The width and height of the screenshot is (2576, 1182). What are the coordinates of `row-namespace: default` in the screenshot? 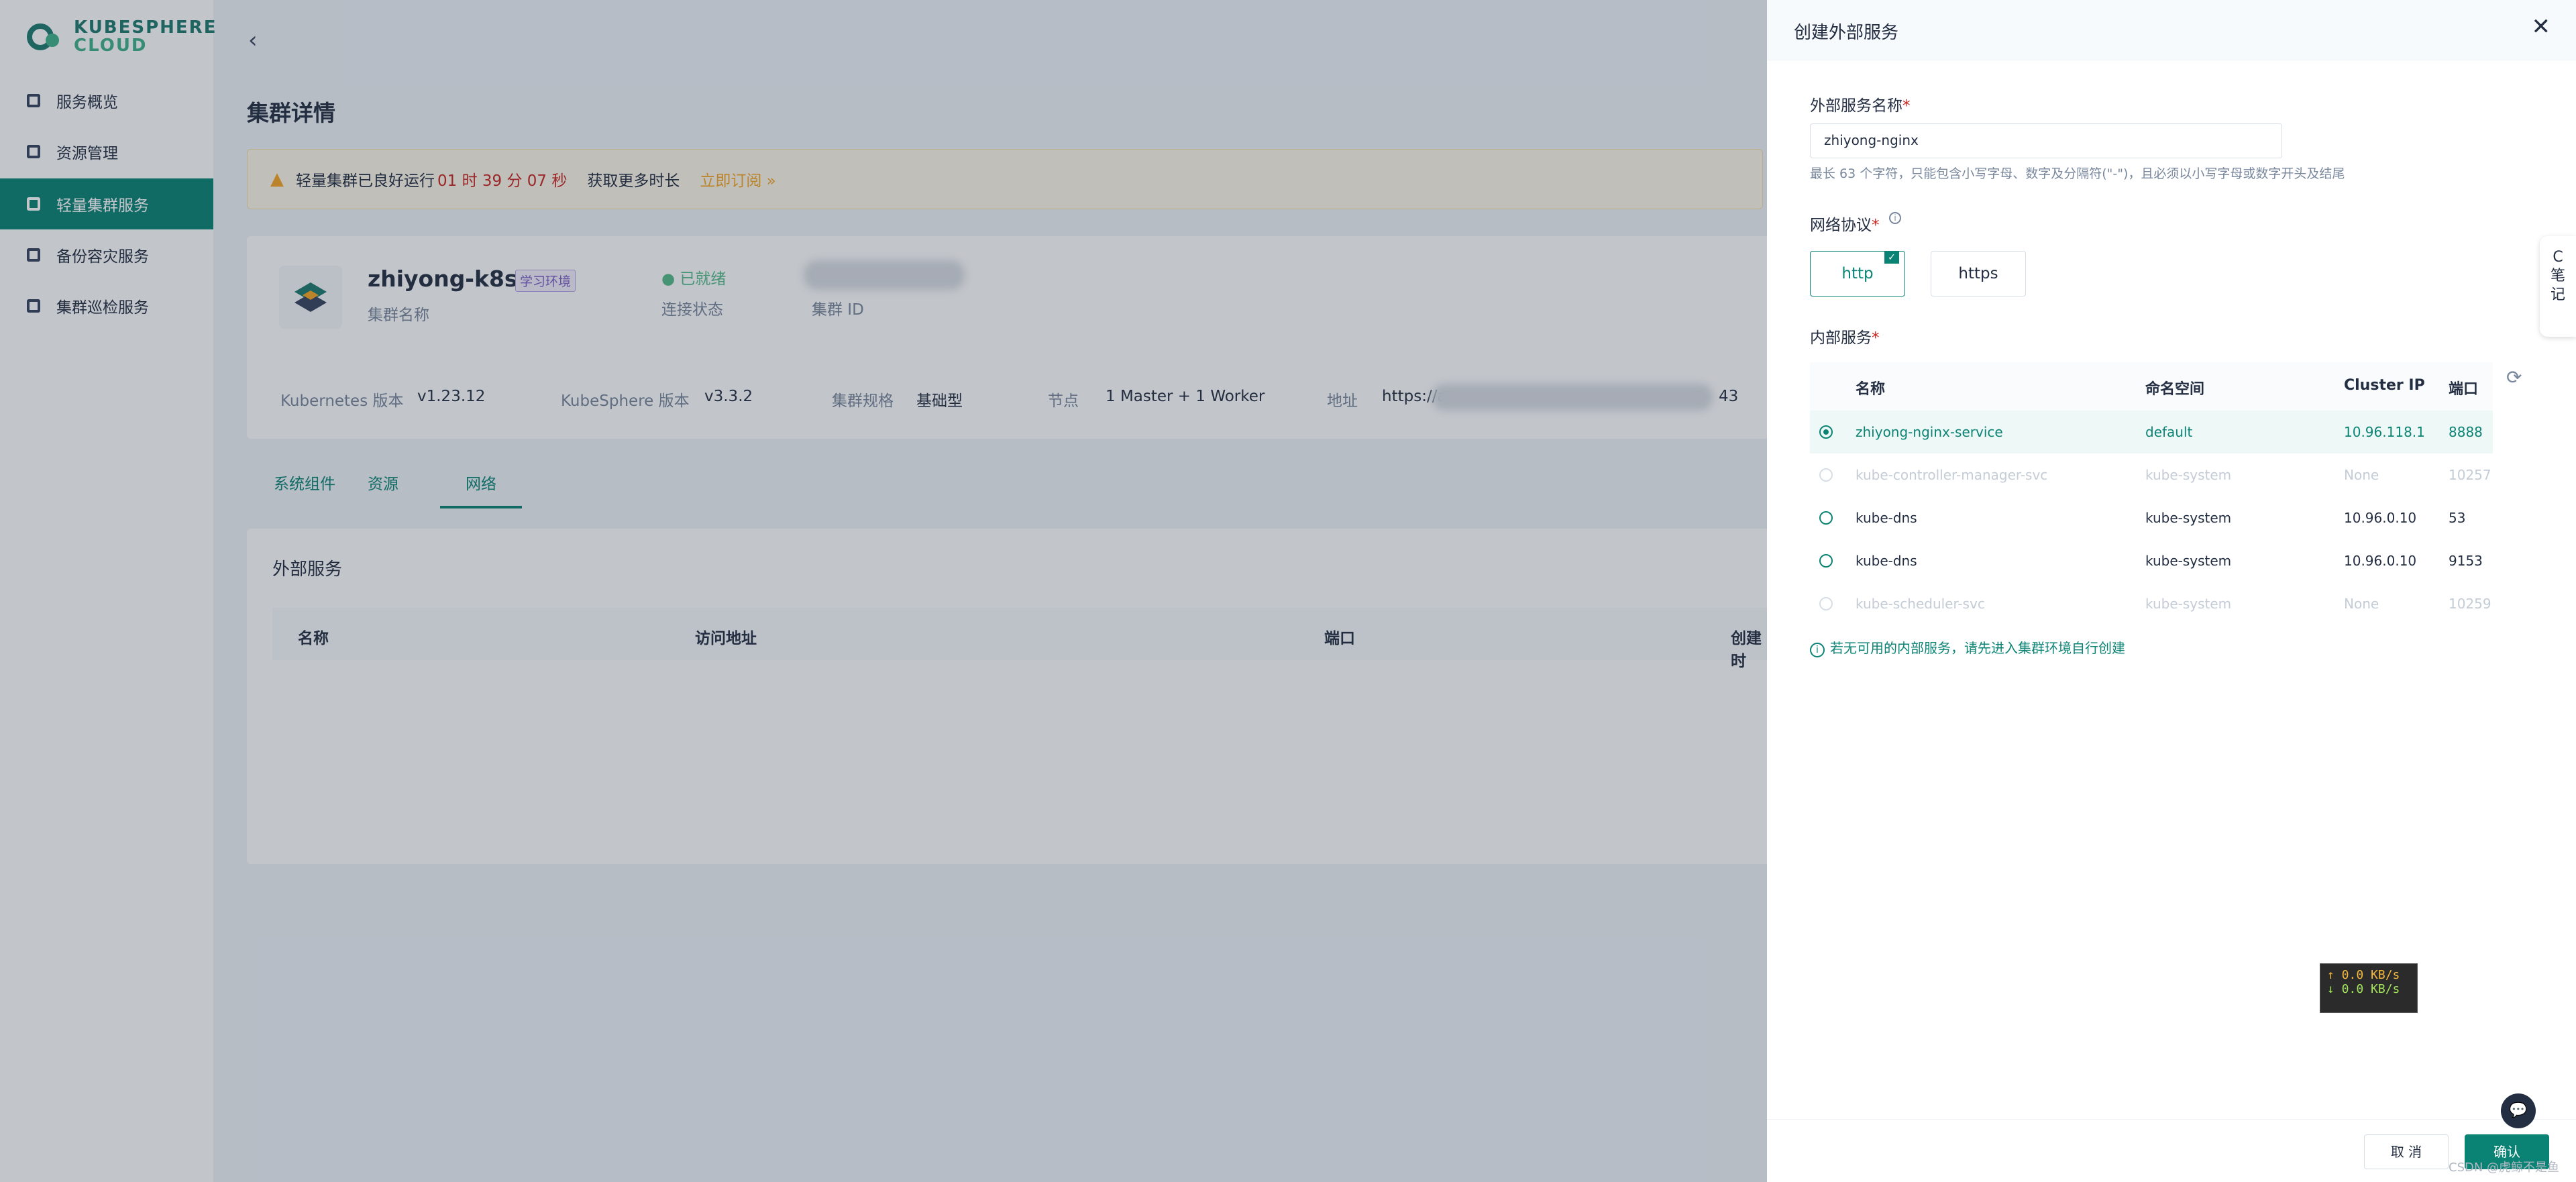 It's located at (2169, 432).